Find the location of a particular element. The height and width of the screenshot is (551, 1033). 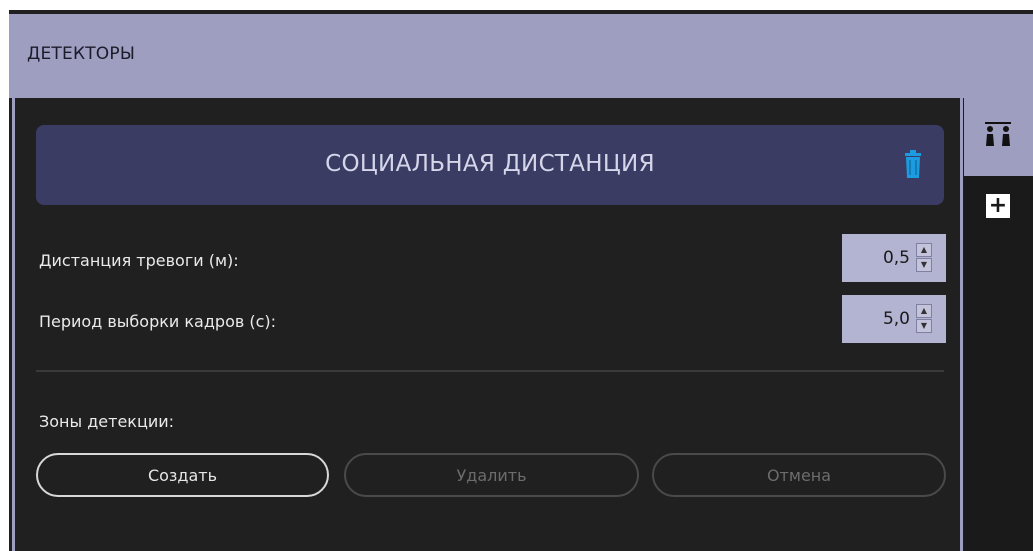

delete-zone-button: Удалить is located at coordinates (491, 475).